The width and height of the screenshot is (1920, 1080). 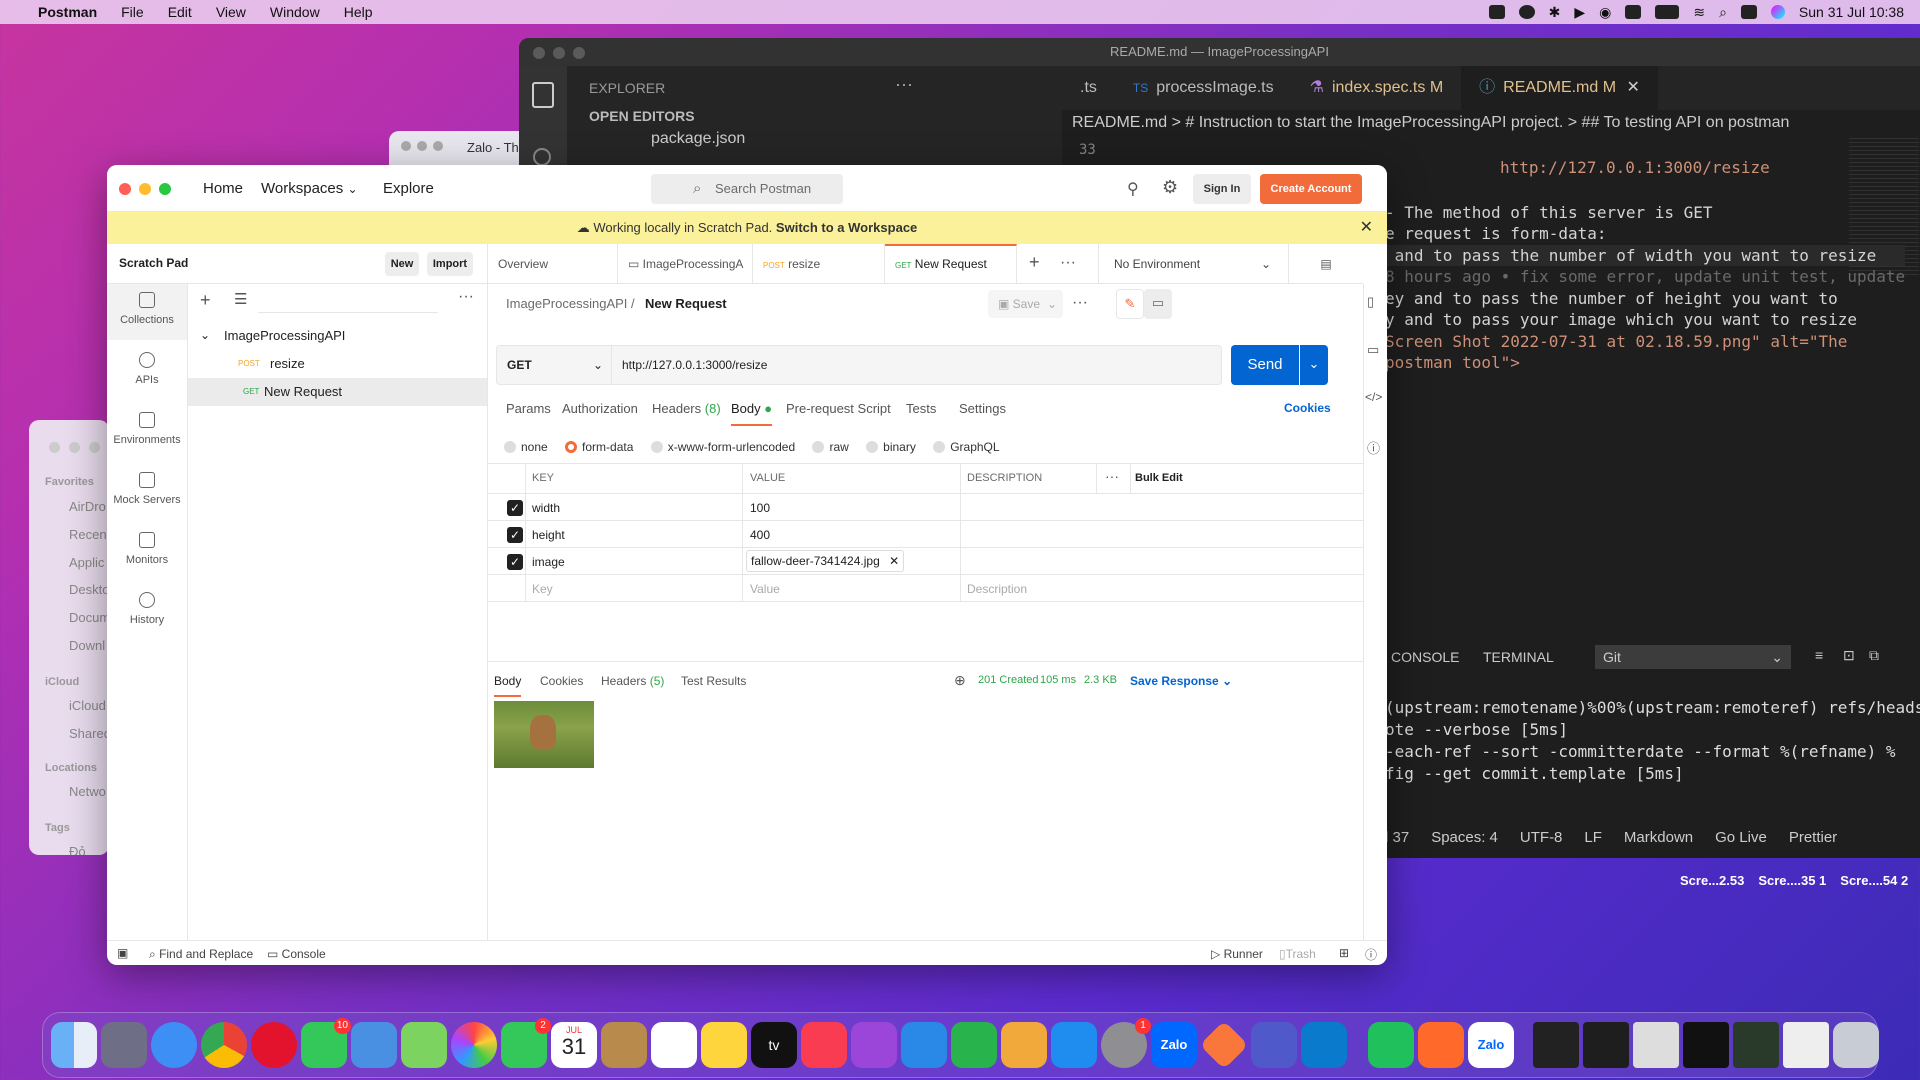 What do you see at coordinates (1658, 840) in the screenshot?
I see `status-language: Markdown` at bounding box center [1658, 840].